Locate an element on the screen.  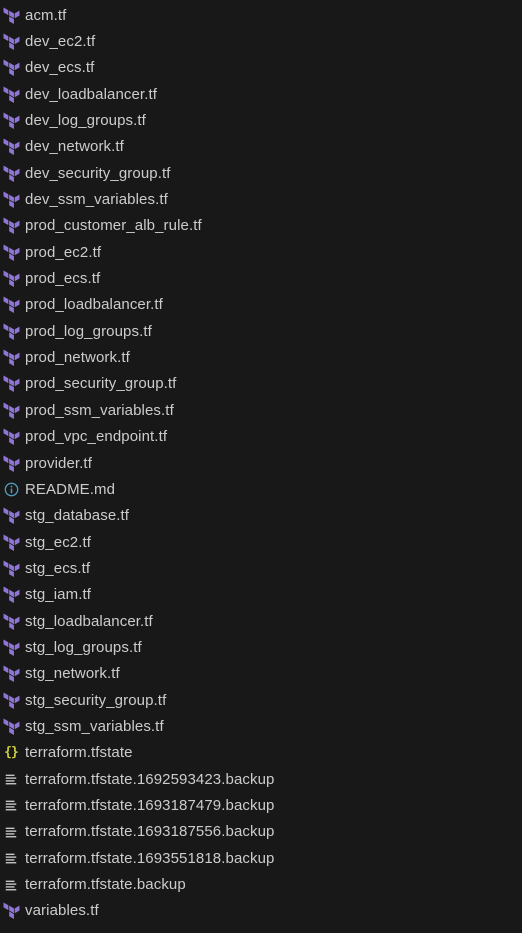
file-name: stg_loadbalancer.tf is located at coordinates (89, 621).